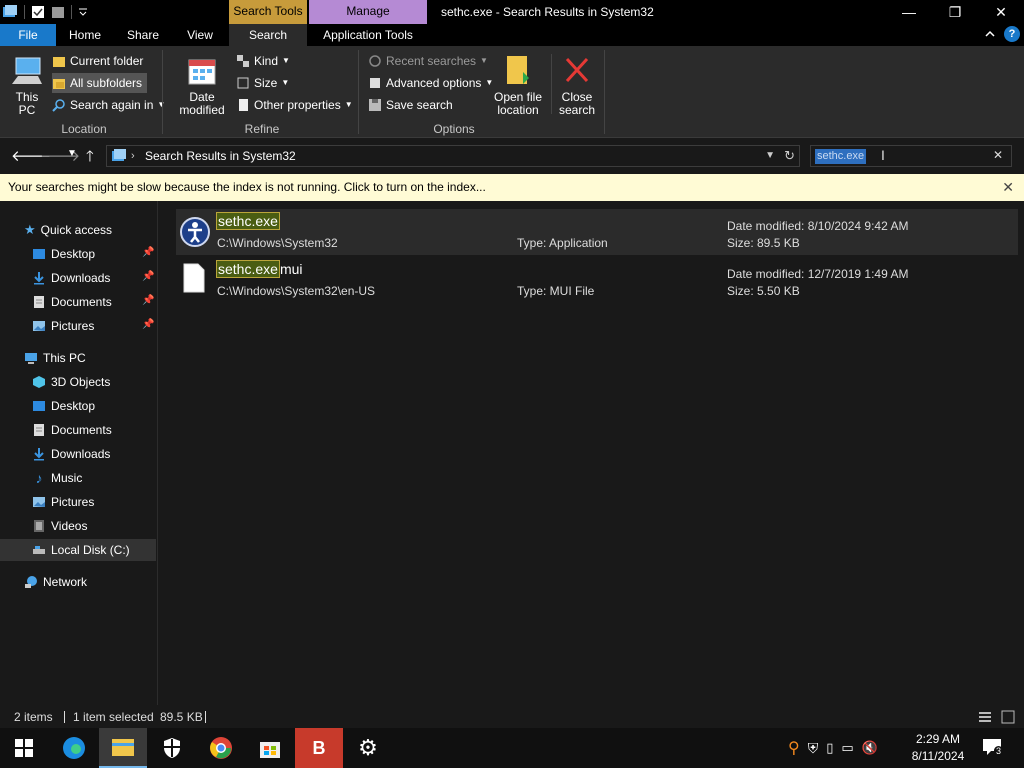 This screenshot has height=768, width=1024. Describe the element at coordinates (770, 156) in the screenshot. I see `address-dropdown-icon: ▼` at that location.